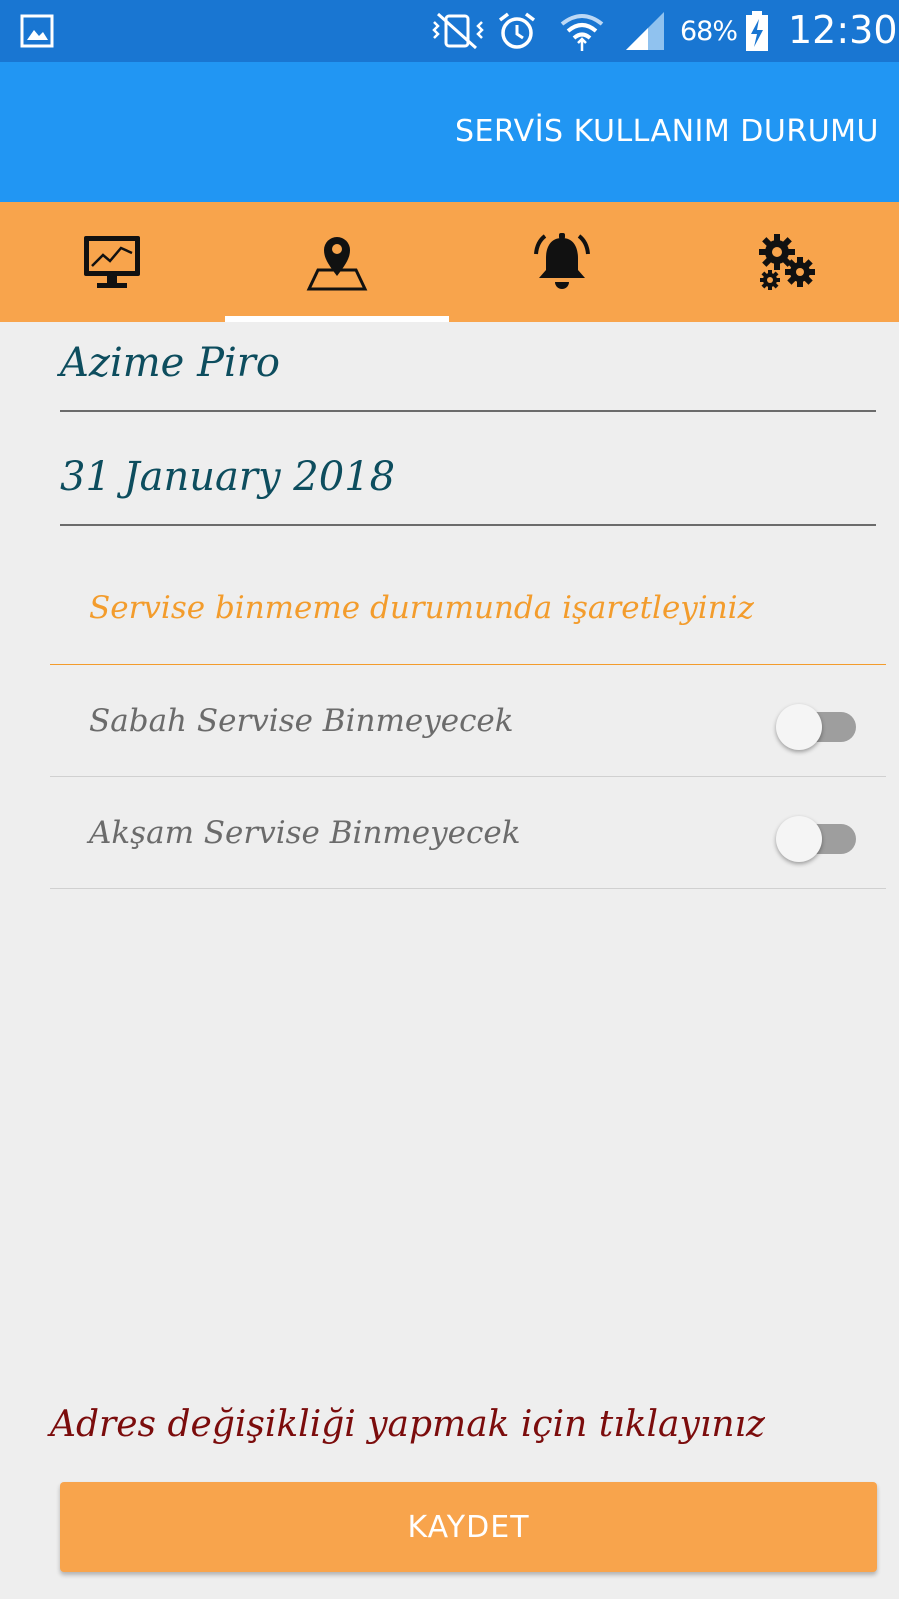 The height and width of the screenshot is (1599, 899). What do you see at coordinates (301, 721) in the screenshot?
I see `morning-option-label: Sabah Servise Binmeyecek` at bounding box center [301, 721].